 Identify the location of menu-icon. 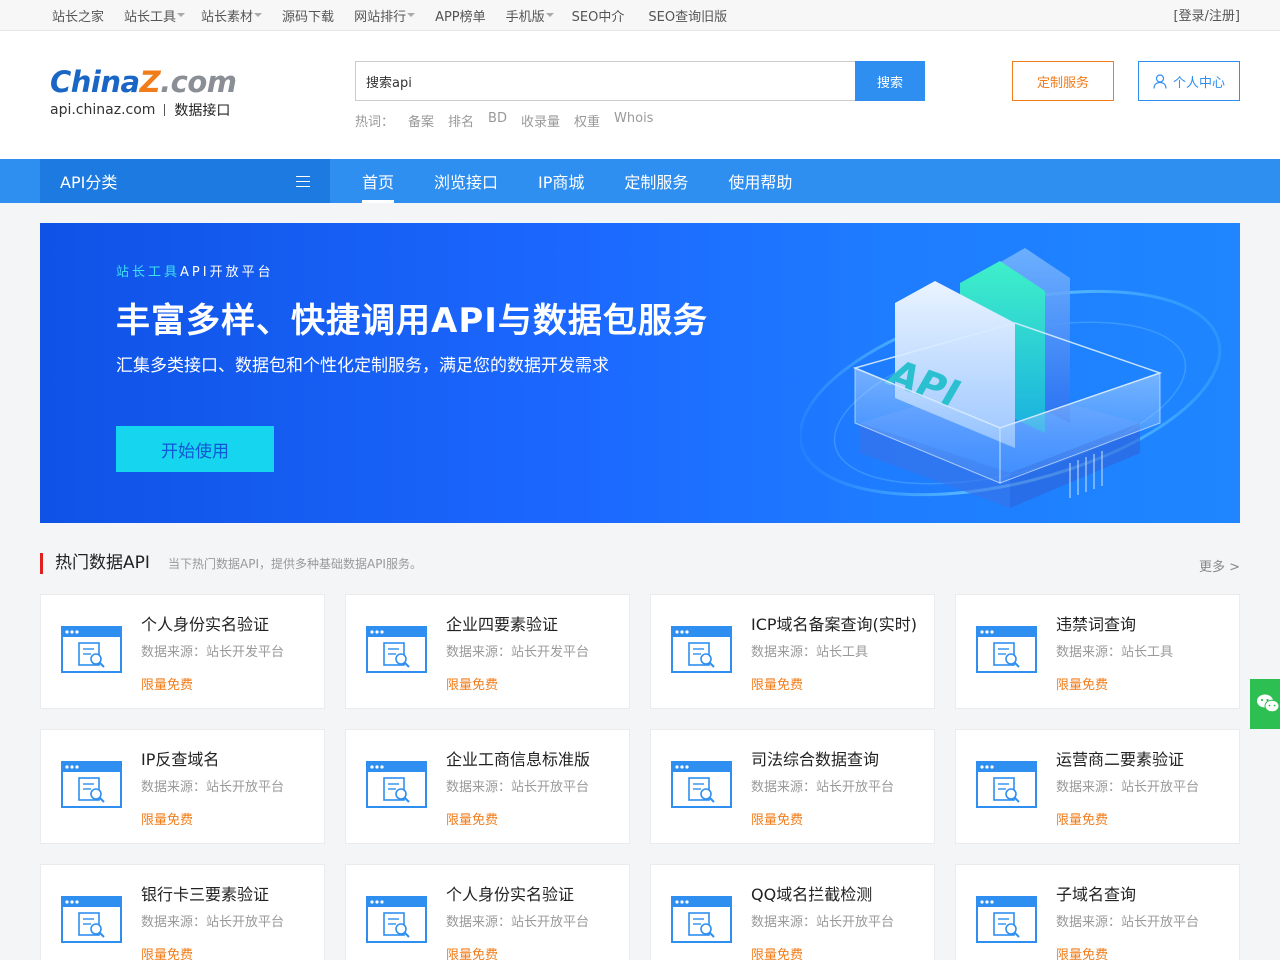
(303, 181).